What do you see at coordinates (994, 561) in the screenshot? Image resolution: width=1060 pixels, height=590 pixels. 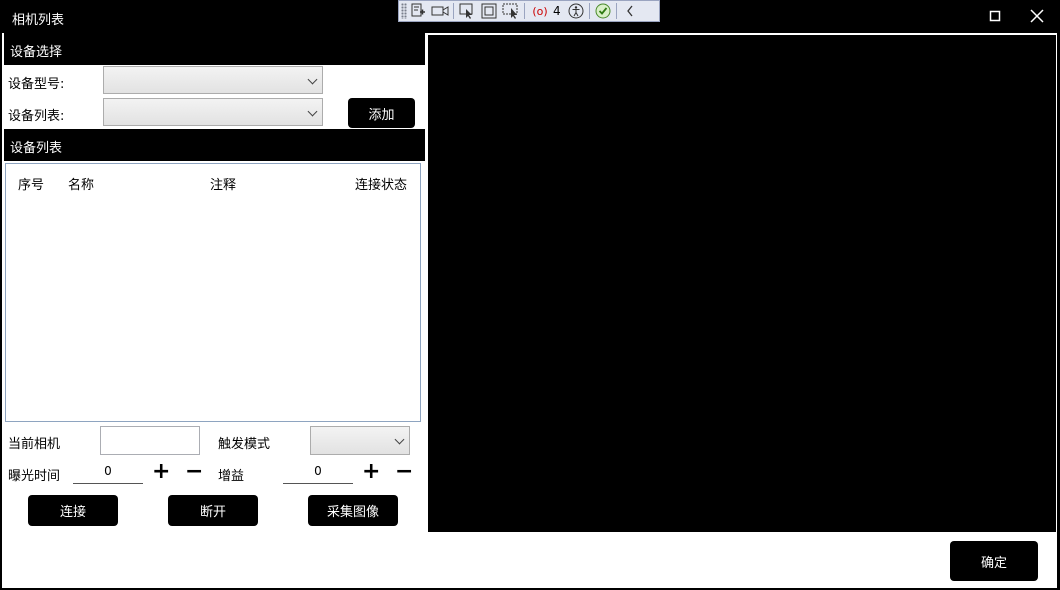 I see `ok-button: 确定` at bounding box center [994, 561].